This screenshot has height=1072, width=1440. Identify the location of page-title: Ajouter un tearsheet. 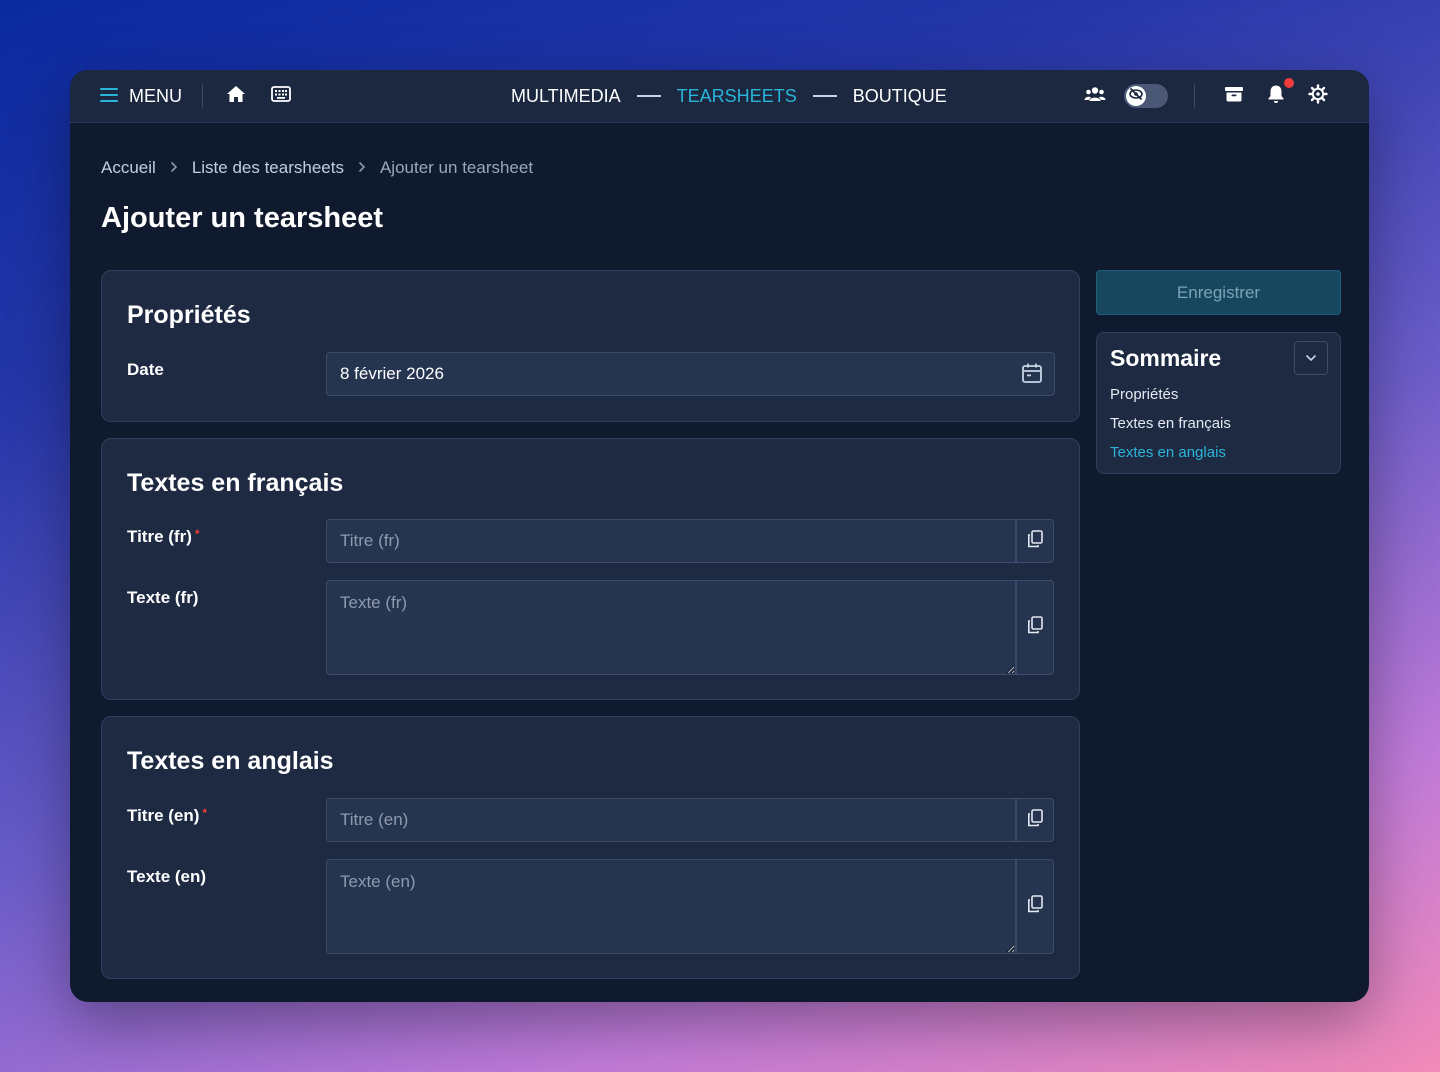
(242, 218).